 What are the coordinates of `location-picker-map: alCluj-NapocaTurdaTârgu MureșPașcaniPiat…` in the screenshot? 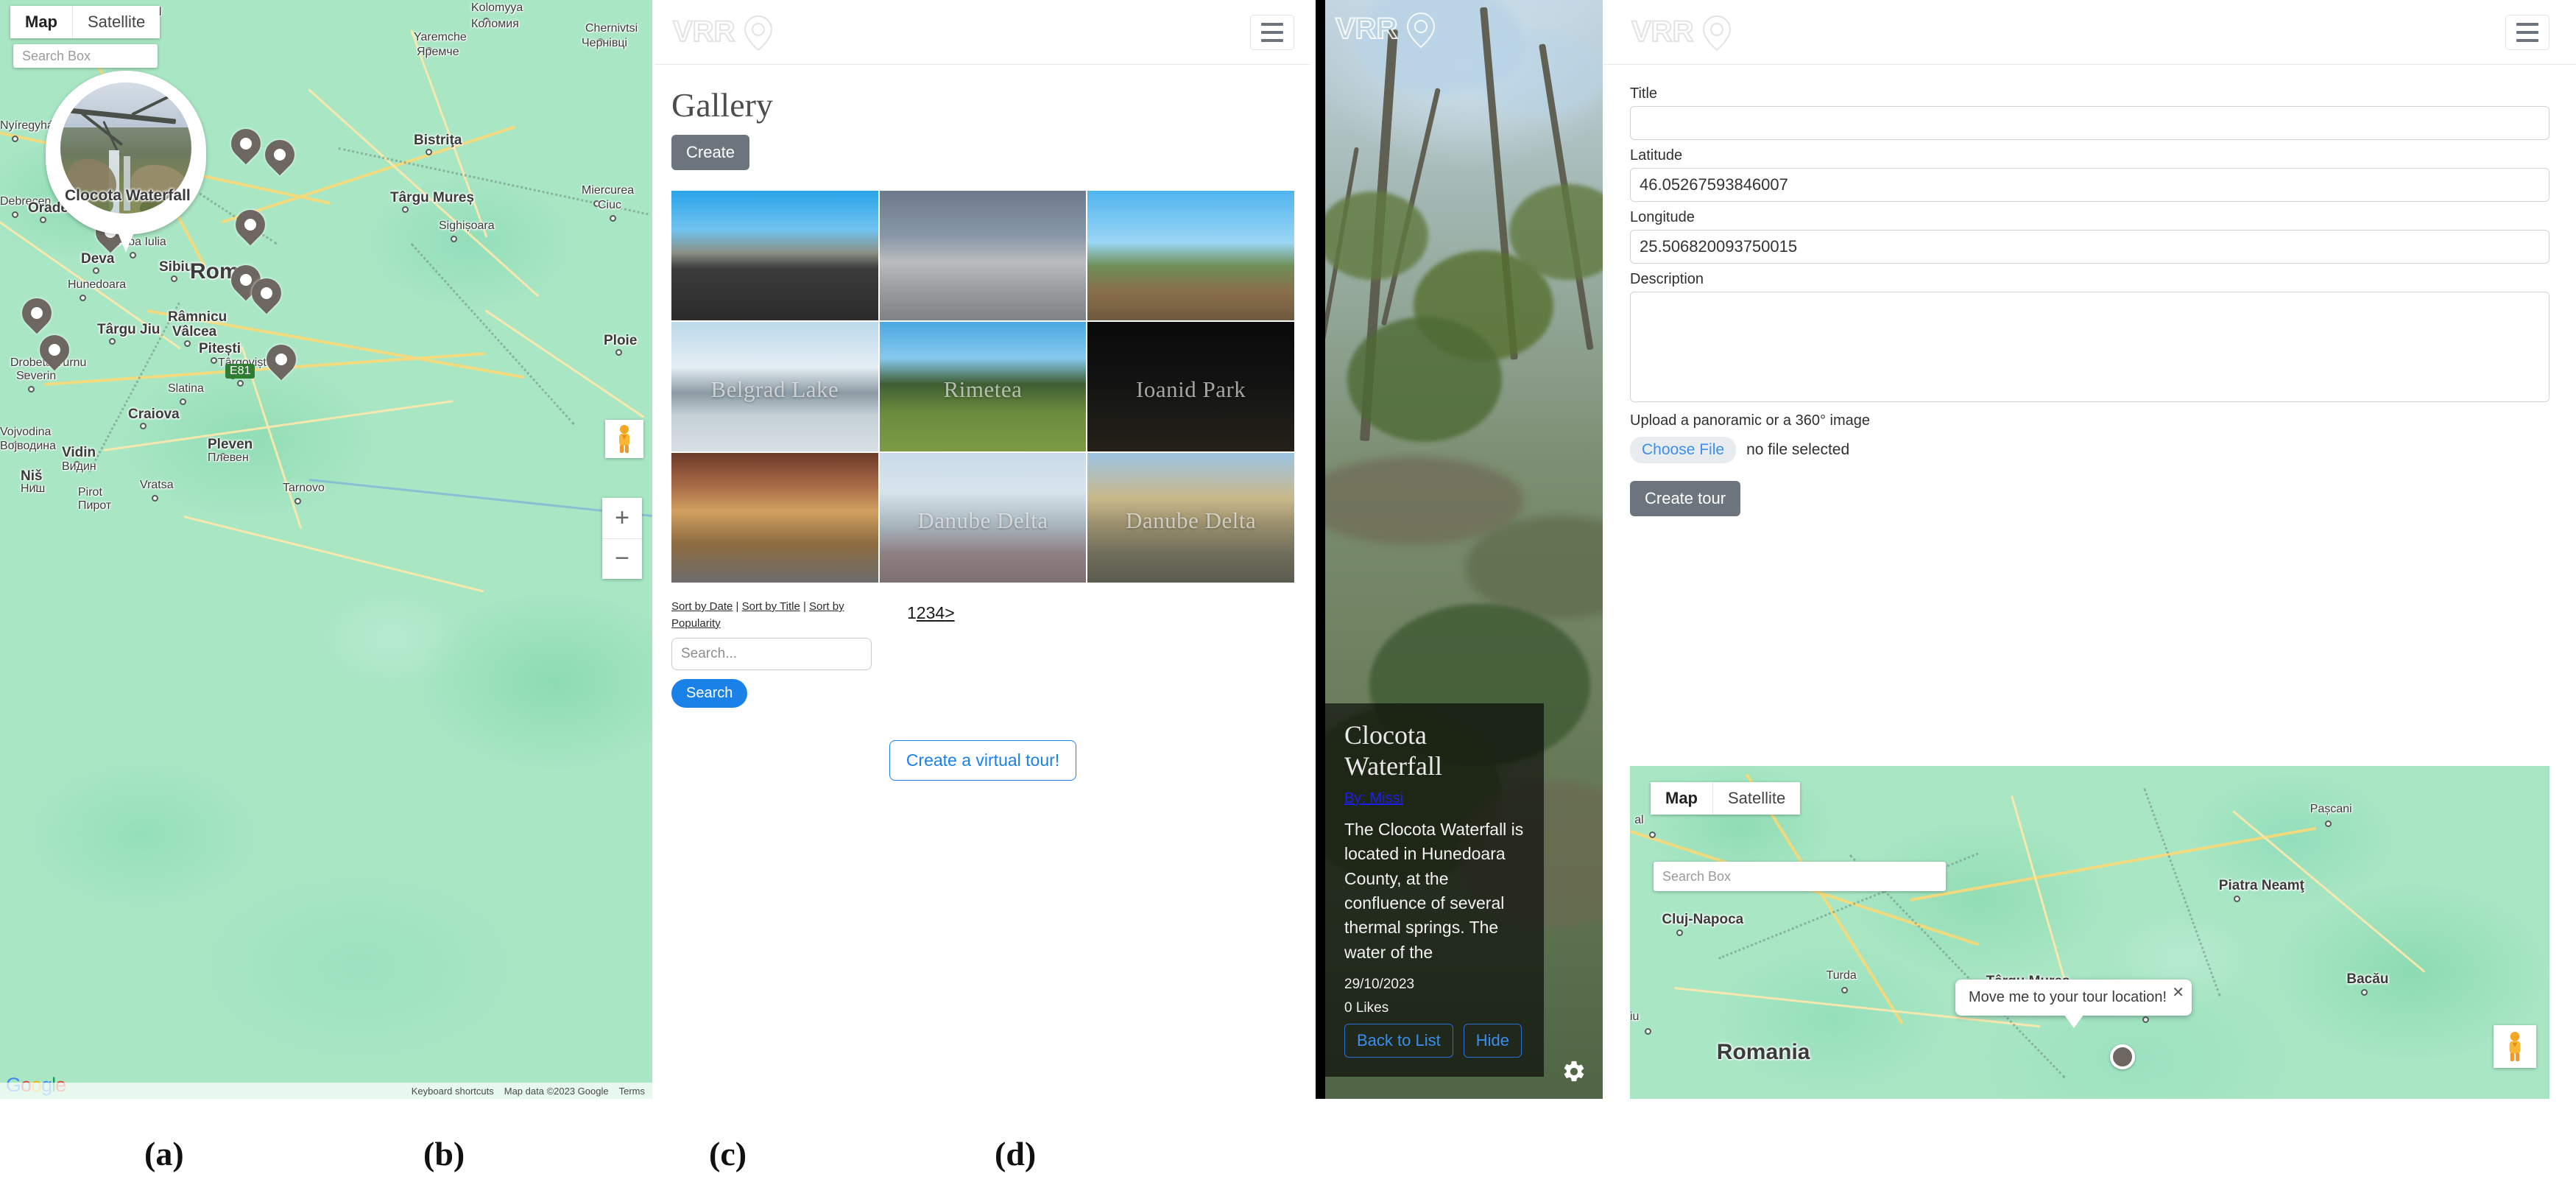 It's located at (2089, 933).